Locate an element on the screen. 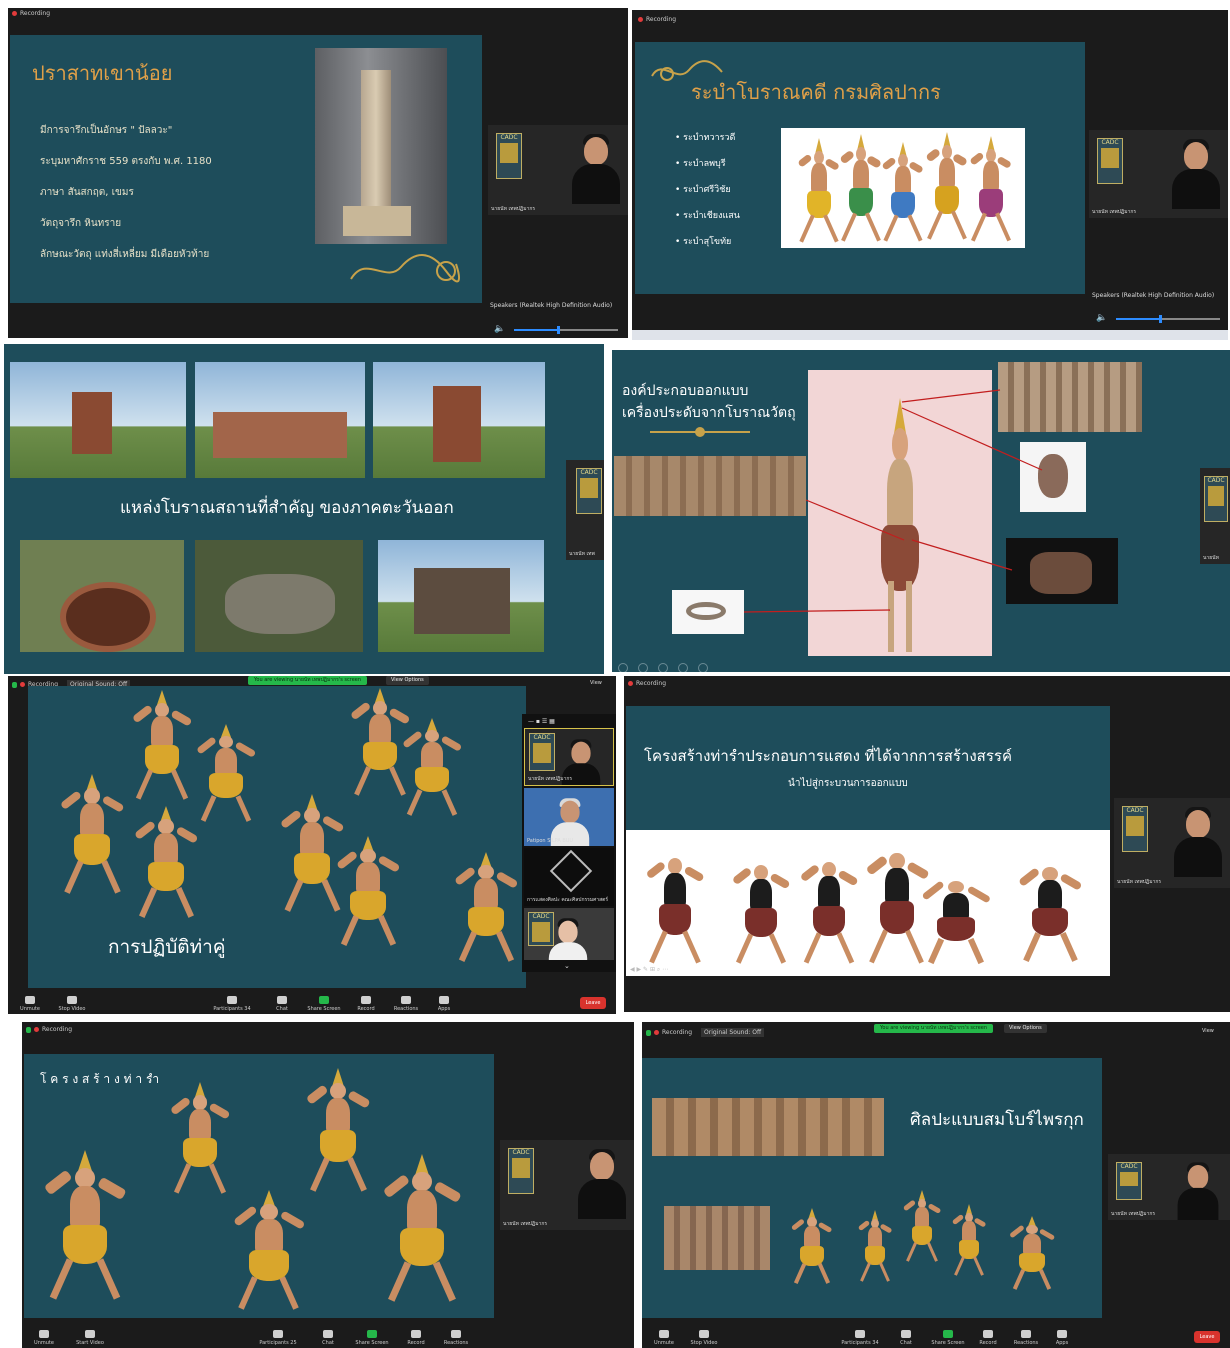 The image size is (1230, 1348). participant-tile: การเเสดงศิลปะ คณะศิลปกรรมศาสตร์ is located at coordinates (569, 877).